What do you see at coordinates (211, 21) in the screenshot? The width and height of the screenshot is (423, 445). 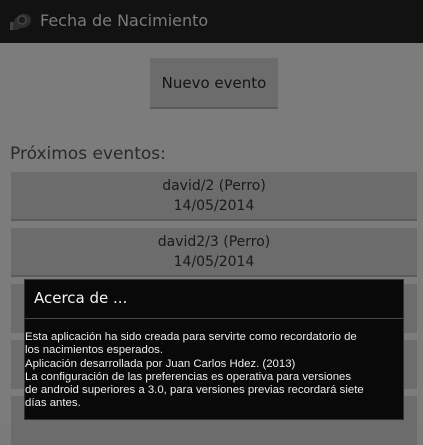 I see `action-bar: Fecha de Nacimiento` at bounding box center [211, 21].